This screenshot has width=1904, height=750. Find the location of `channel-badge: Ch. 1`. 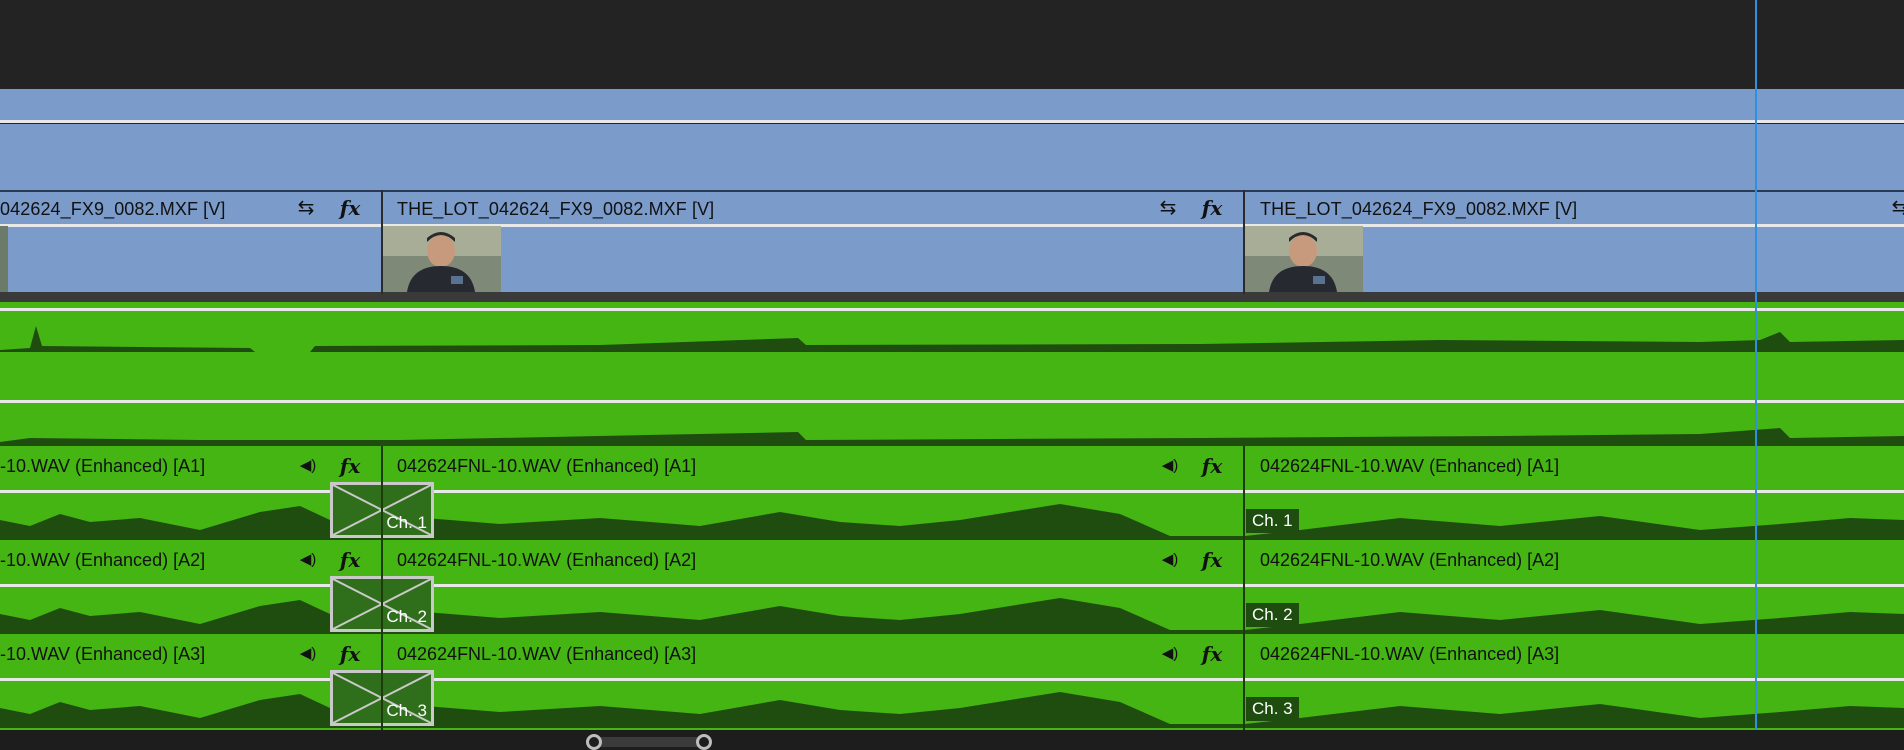

channel-badge: Ch. 1 is located at coordinates (1272, 521).